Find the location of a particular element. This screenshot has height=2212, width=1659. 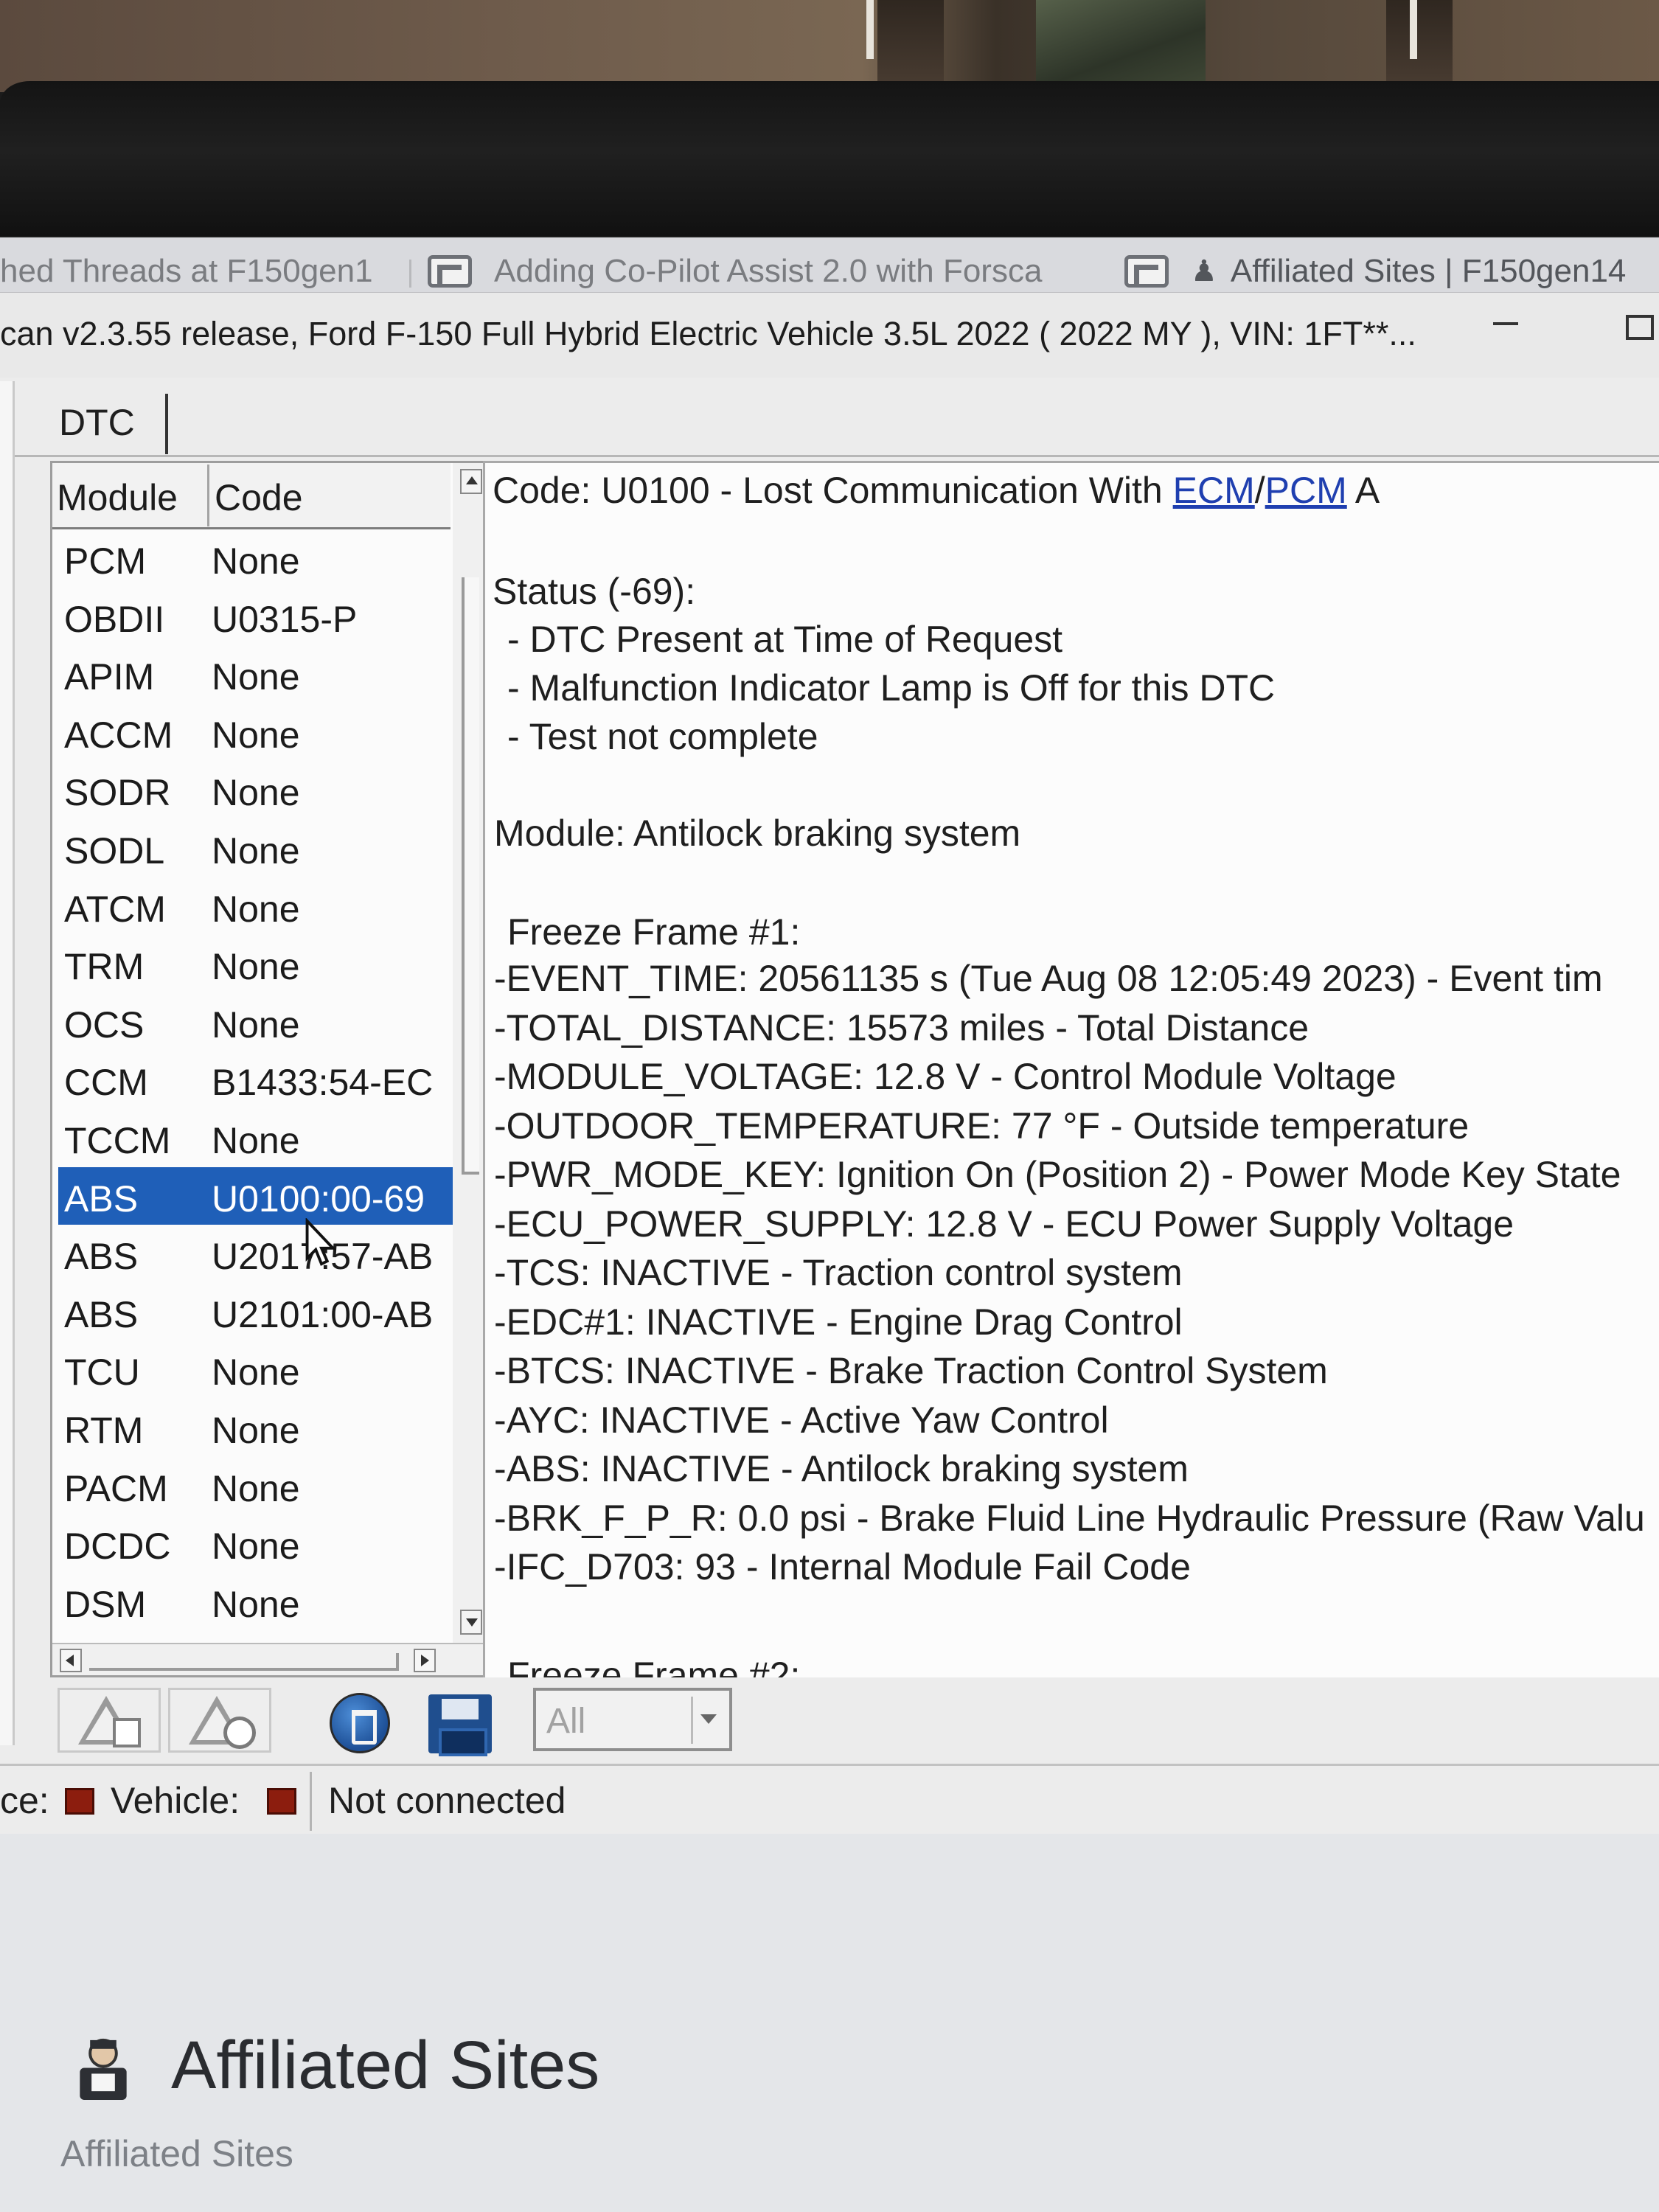

dtc-row: TRM None is located at coordinates (251, 964).